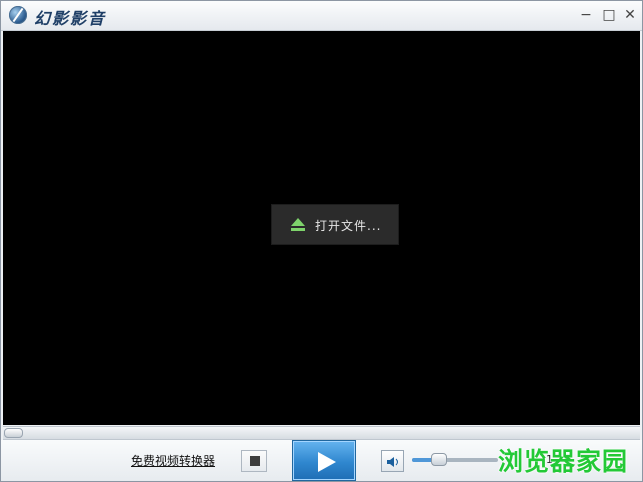  I want to click on maximize-button: □, so click(609, 15).